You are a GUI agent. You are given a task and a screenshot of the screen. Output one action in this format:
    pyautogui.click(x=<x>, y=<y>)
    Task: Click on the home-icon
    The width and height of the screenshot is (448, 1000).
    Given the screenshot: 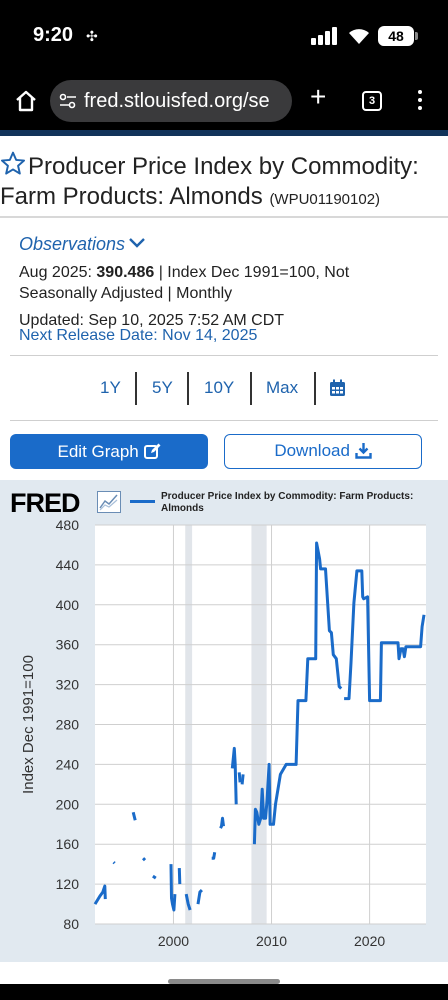 What is the action you would take?
    pyautogui.click(x=26, y=101)
    